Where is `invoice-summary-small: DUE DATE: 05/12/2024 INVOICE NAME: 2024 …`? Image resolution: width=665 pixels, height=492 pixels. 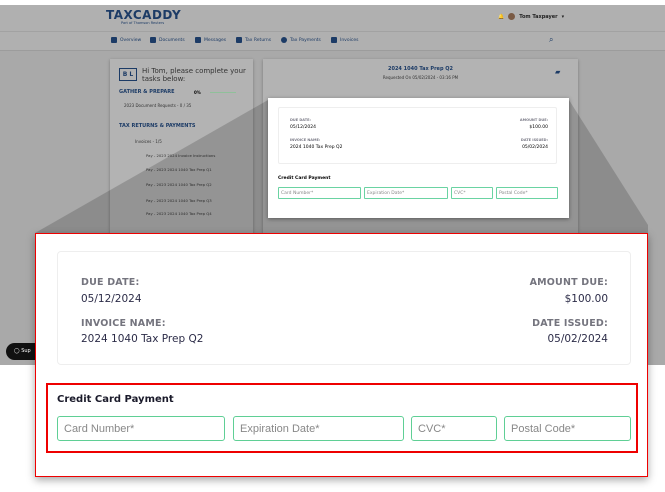 invoice-summary-small: DUE DATE: 05/12/2024 INVOICE NAME: 2024 … is located at coordinates (417, 135).